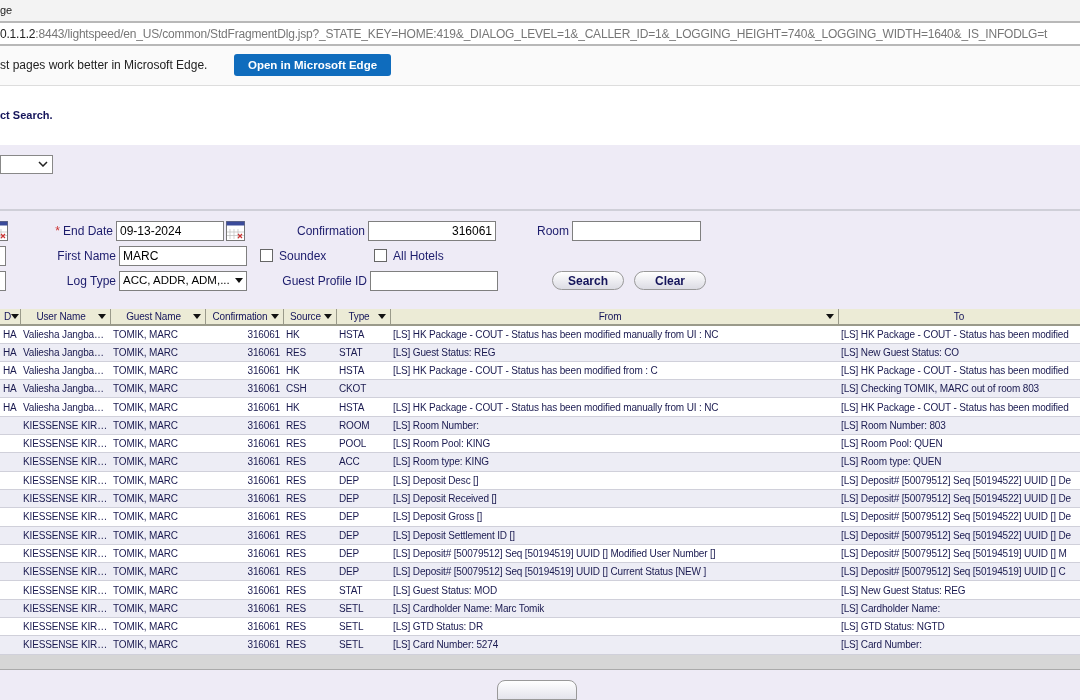  I want to click on table-cell: [LS] Guest Status: MOD, so click(614, 590).